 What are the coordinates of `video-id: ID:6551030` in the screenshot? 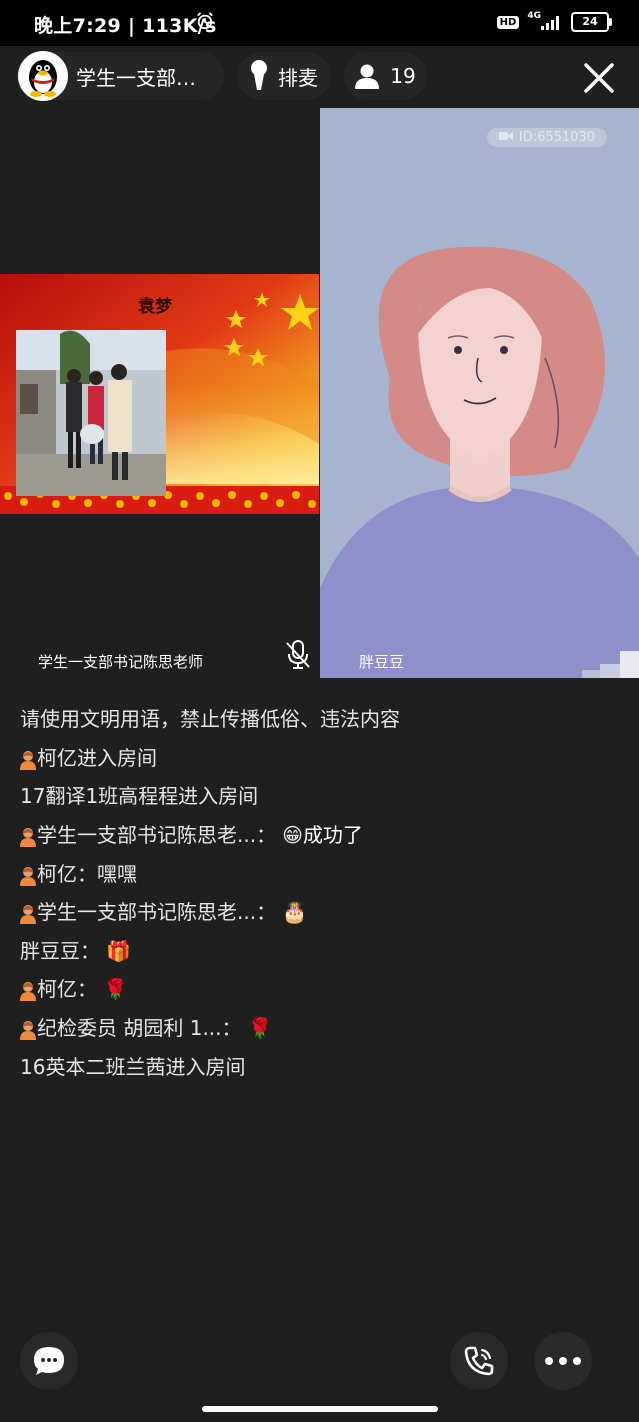 It's located at (556, 137).